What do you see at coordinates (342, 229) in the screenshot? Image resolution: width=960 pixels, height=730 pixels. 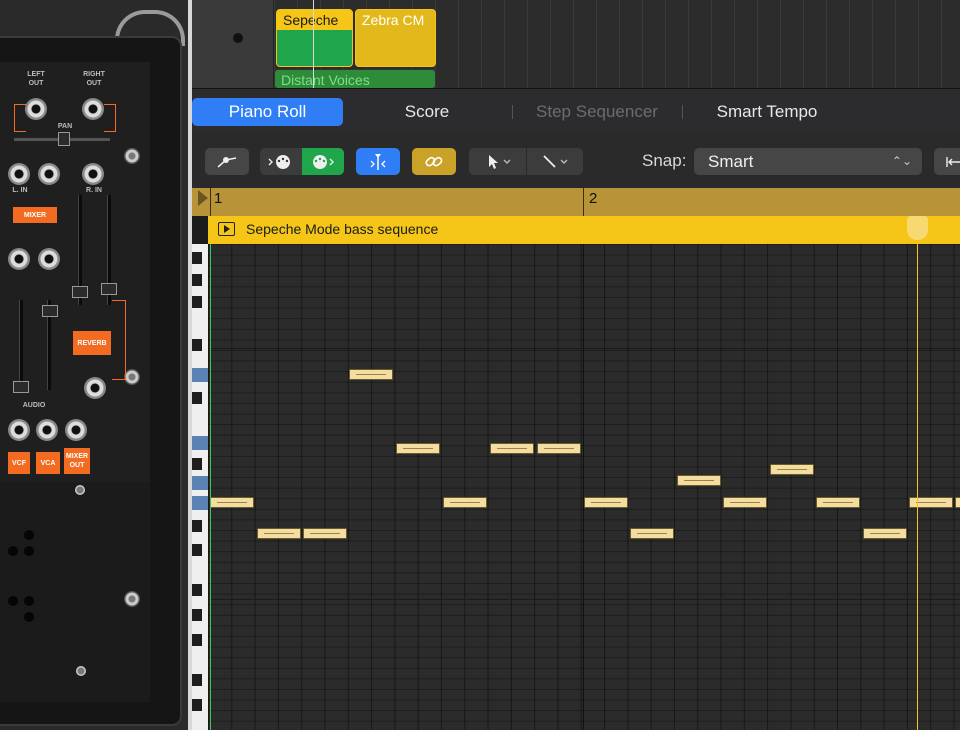 I see `region-name: Sepeche Mode bass sequence` at bounding box center [342, 229].